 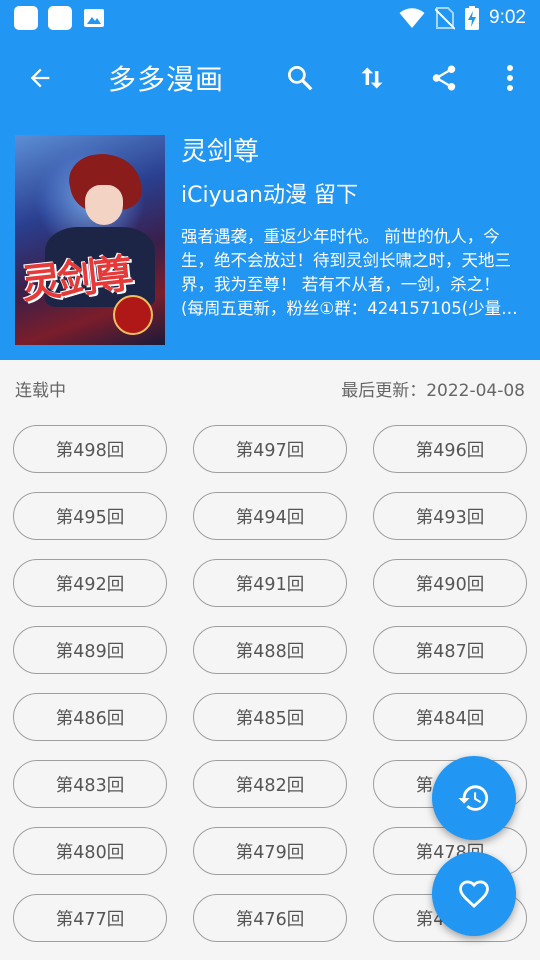 I want to click on clock: 9:02, so click(x=507, y=17).